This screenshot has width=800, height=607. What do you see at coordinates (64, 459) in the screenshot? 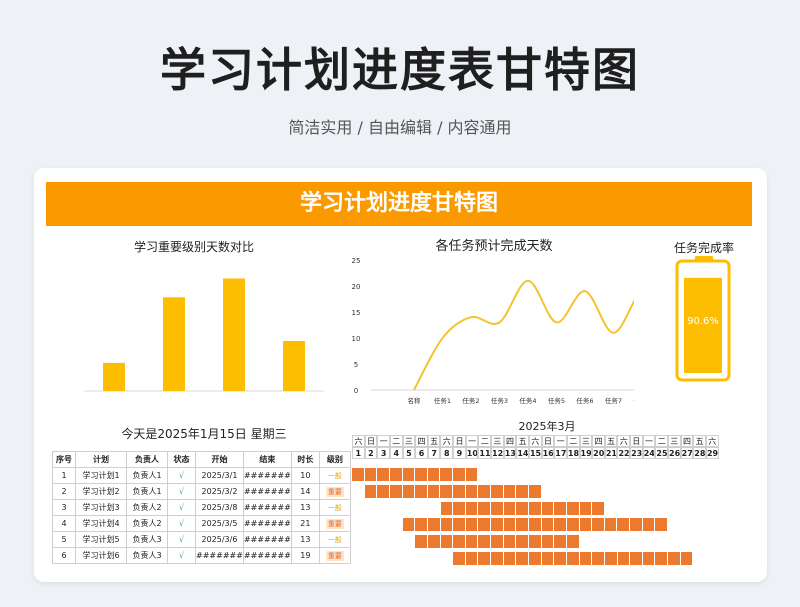
I see `col-header: 序号` at bounding box center [64, 459].